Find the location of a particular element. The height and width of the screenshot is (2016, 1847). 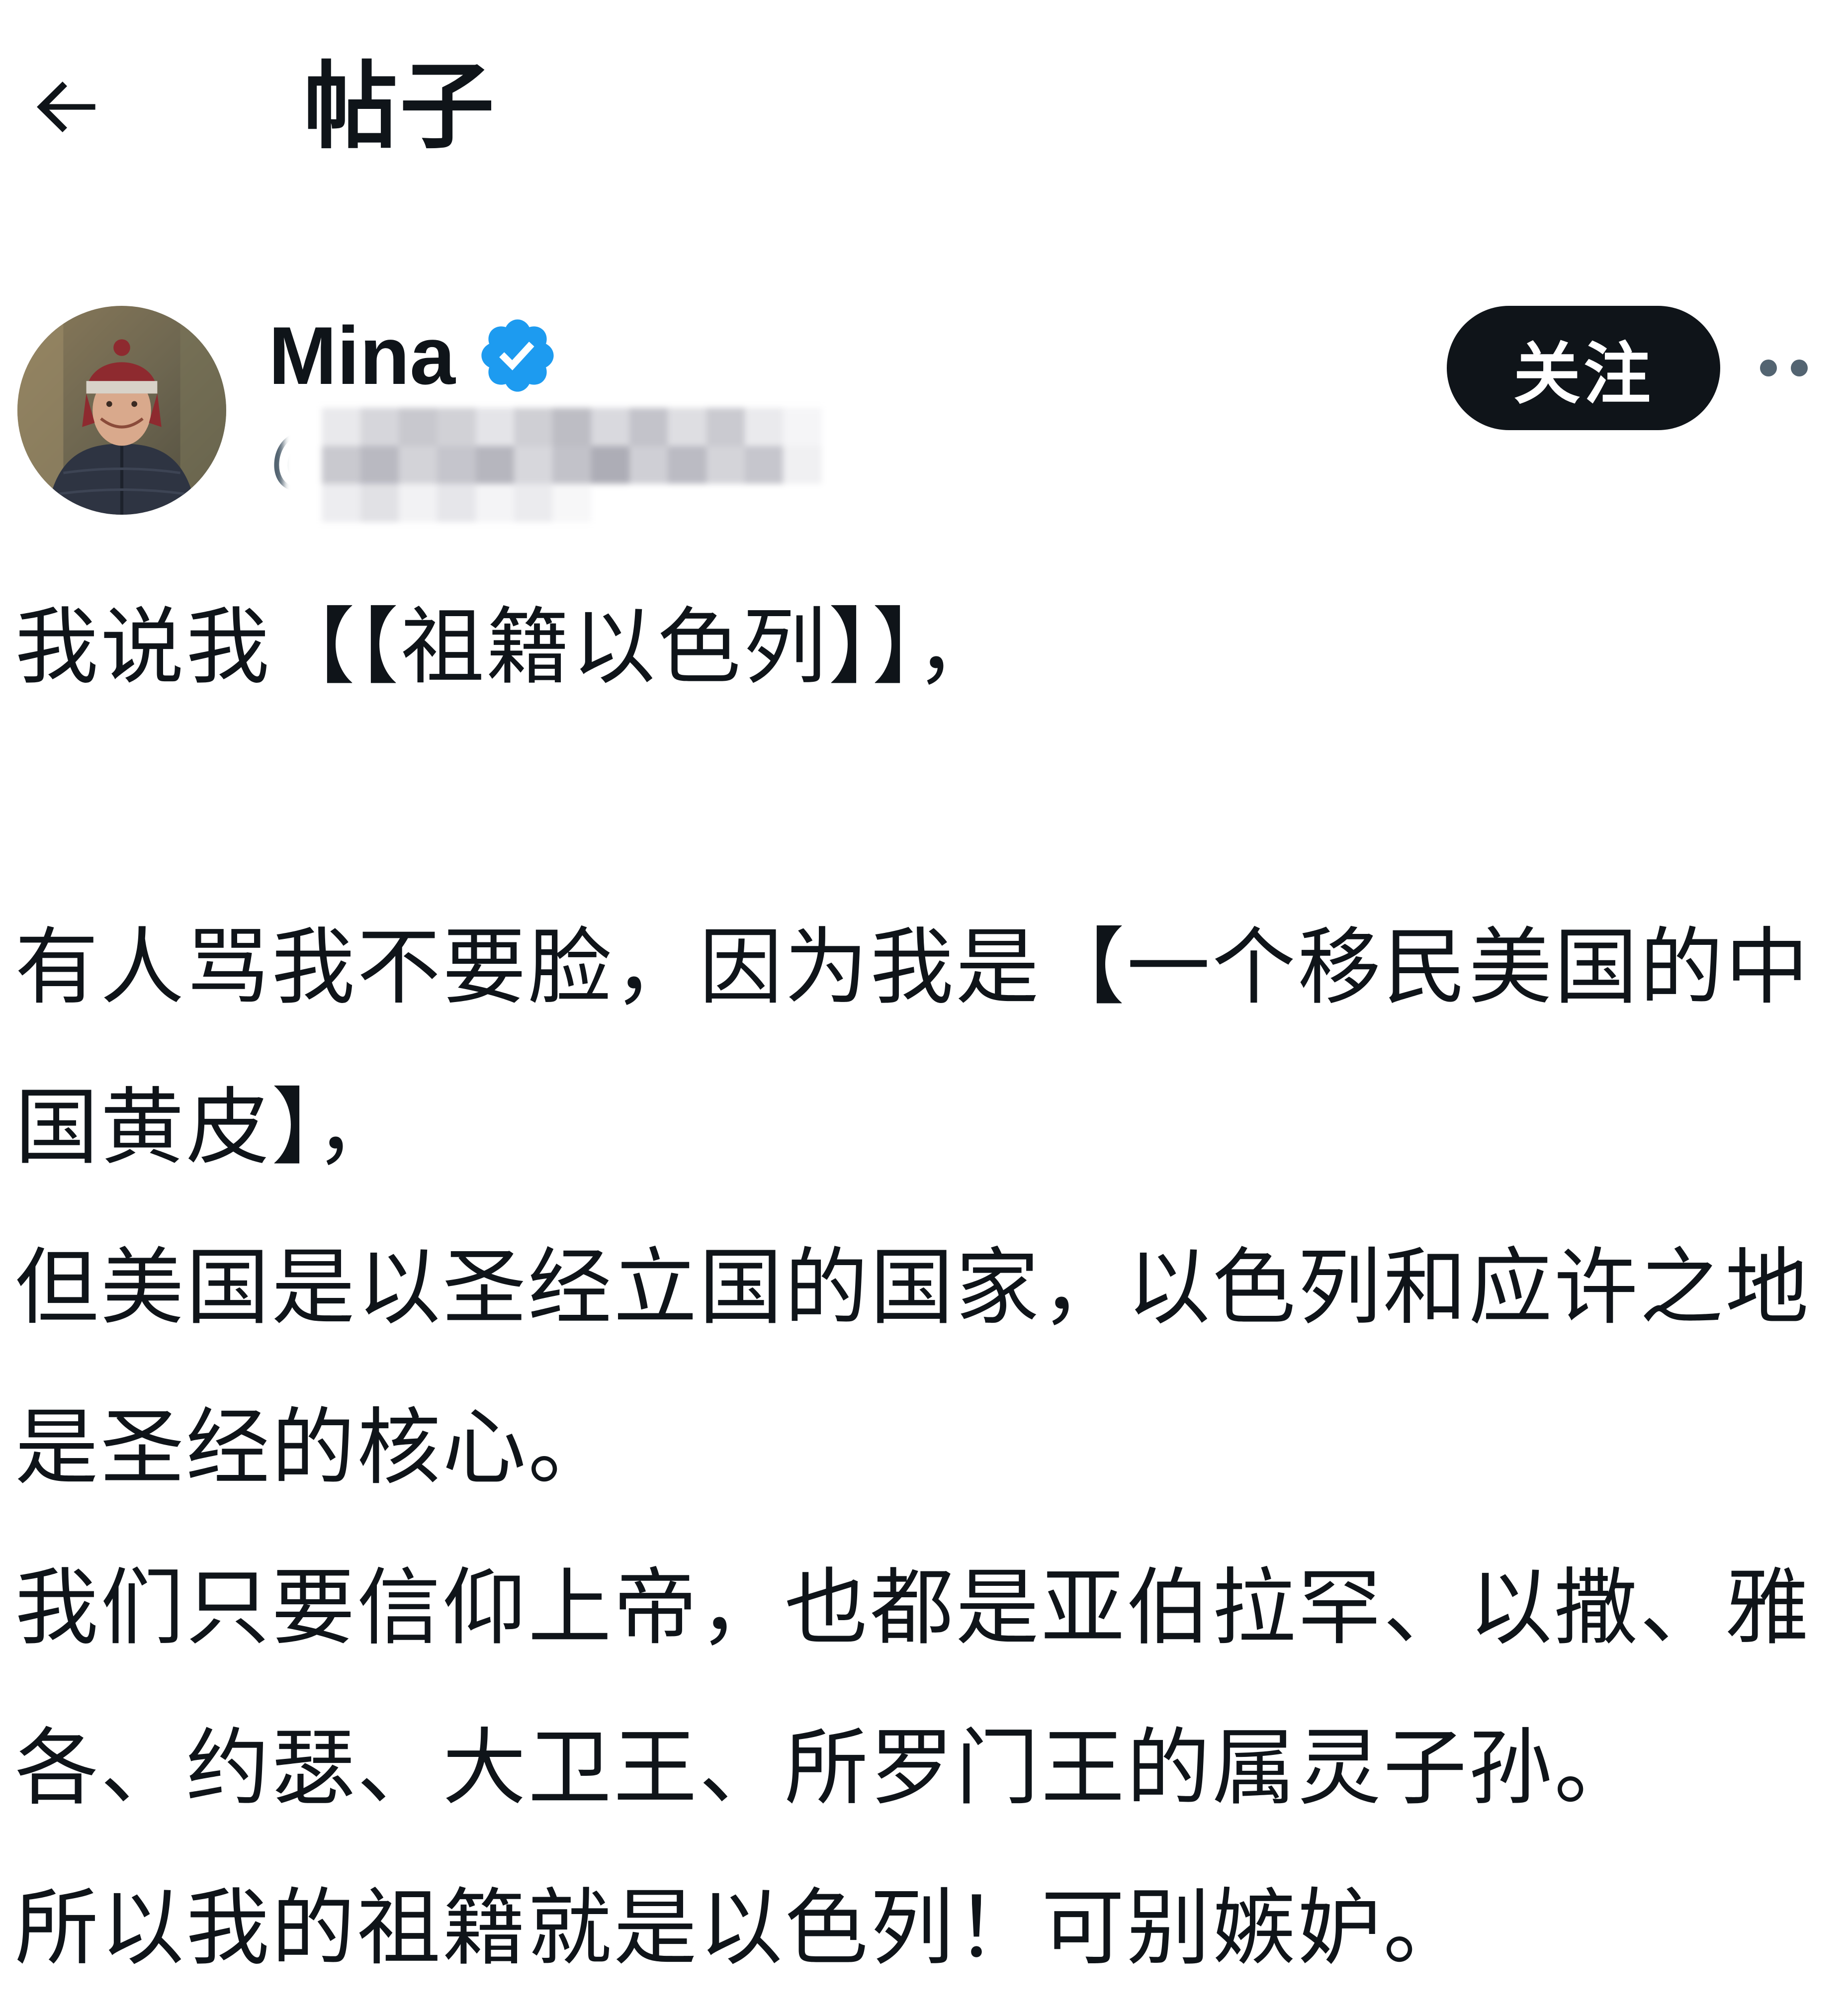

verified-badge-icon is located at coordinates (518, 355).